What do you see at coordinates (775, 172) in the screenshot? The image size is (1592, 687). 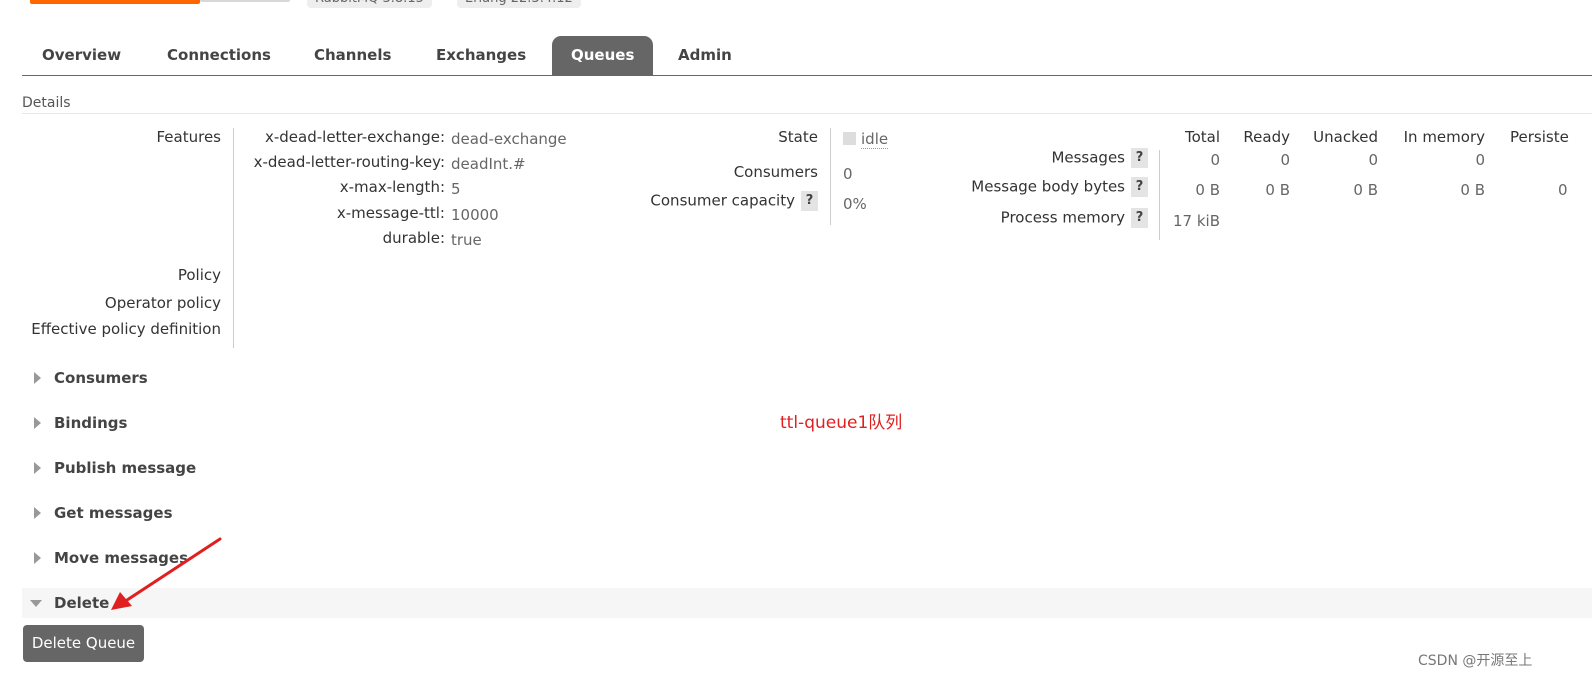 I see `consumers-label: Consumers` at bounding box center [775, 172].